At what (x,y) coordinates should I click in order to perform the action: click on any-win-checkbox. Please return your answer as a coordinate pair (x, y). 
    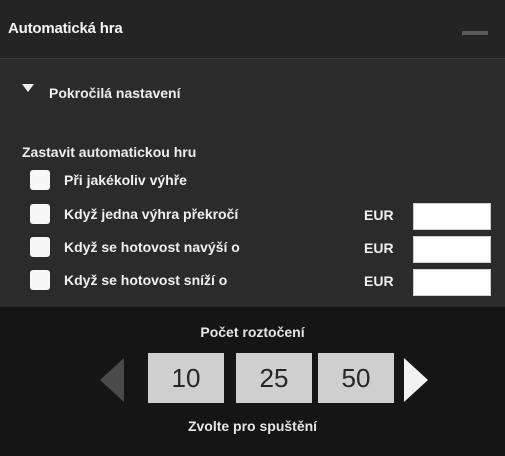
    Looking at the image, I should click on (40, 180).